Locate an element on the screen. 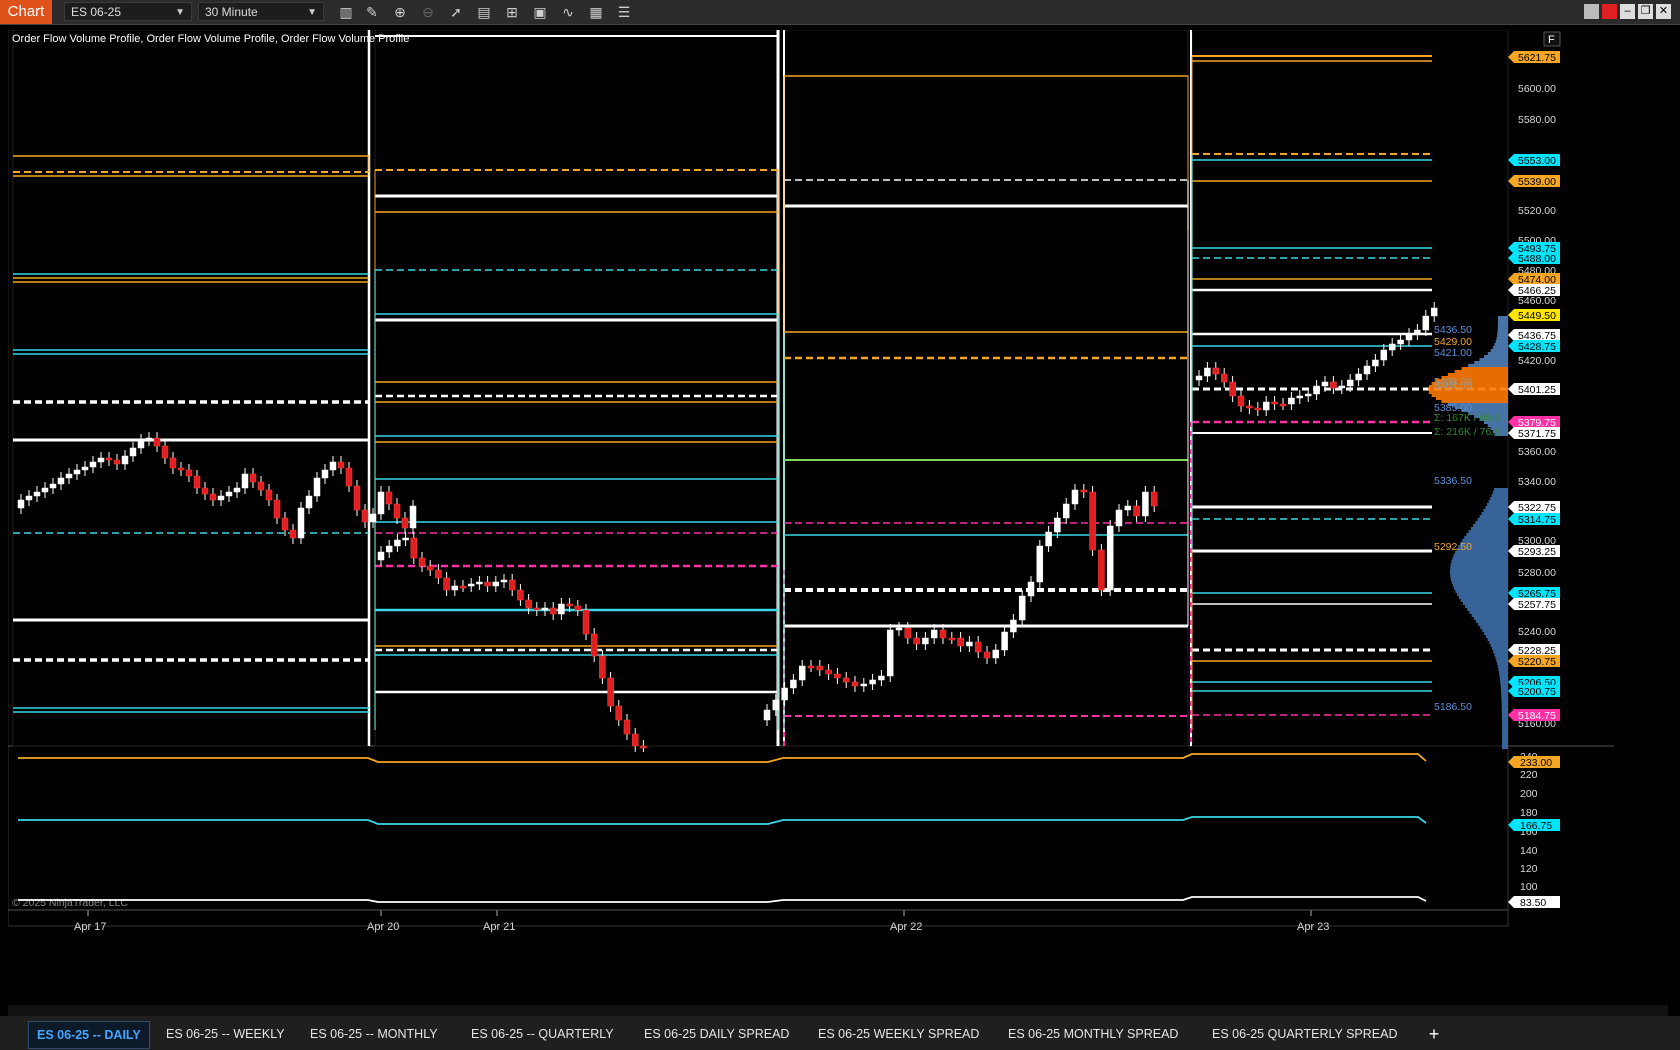 This screenshot has height=1050, width=1680. price-badge-label: 5621.75 is located at coordinates (1537, 58).